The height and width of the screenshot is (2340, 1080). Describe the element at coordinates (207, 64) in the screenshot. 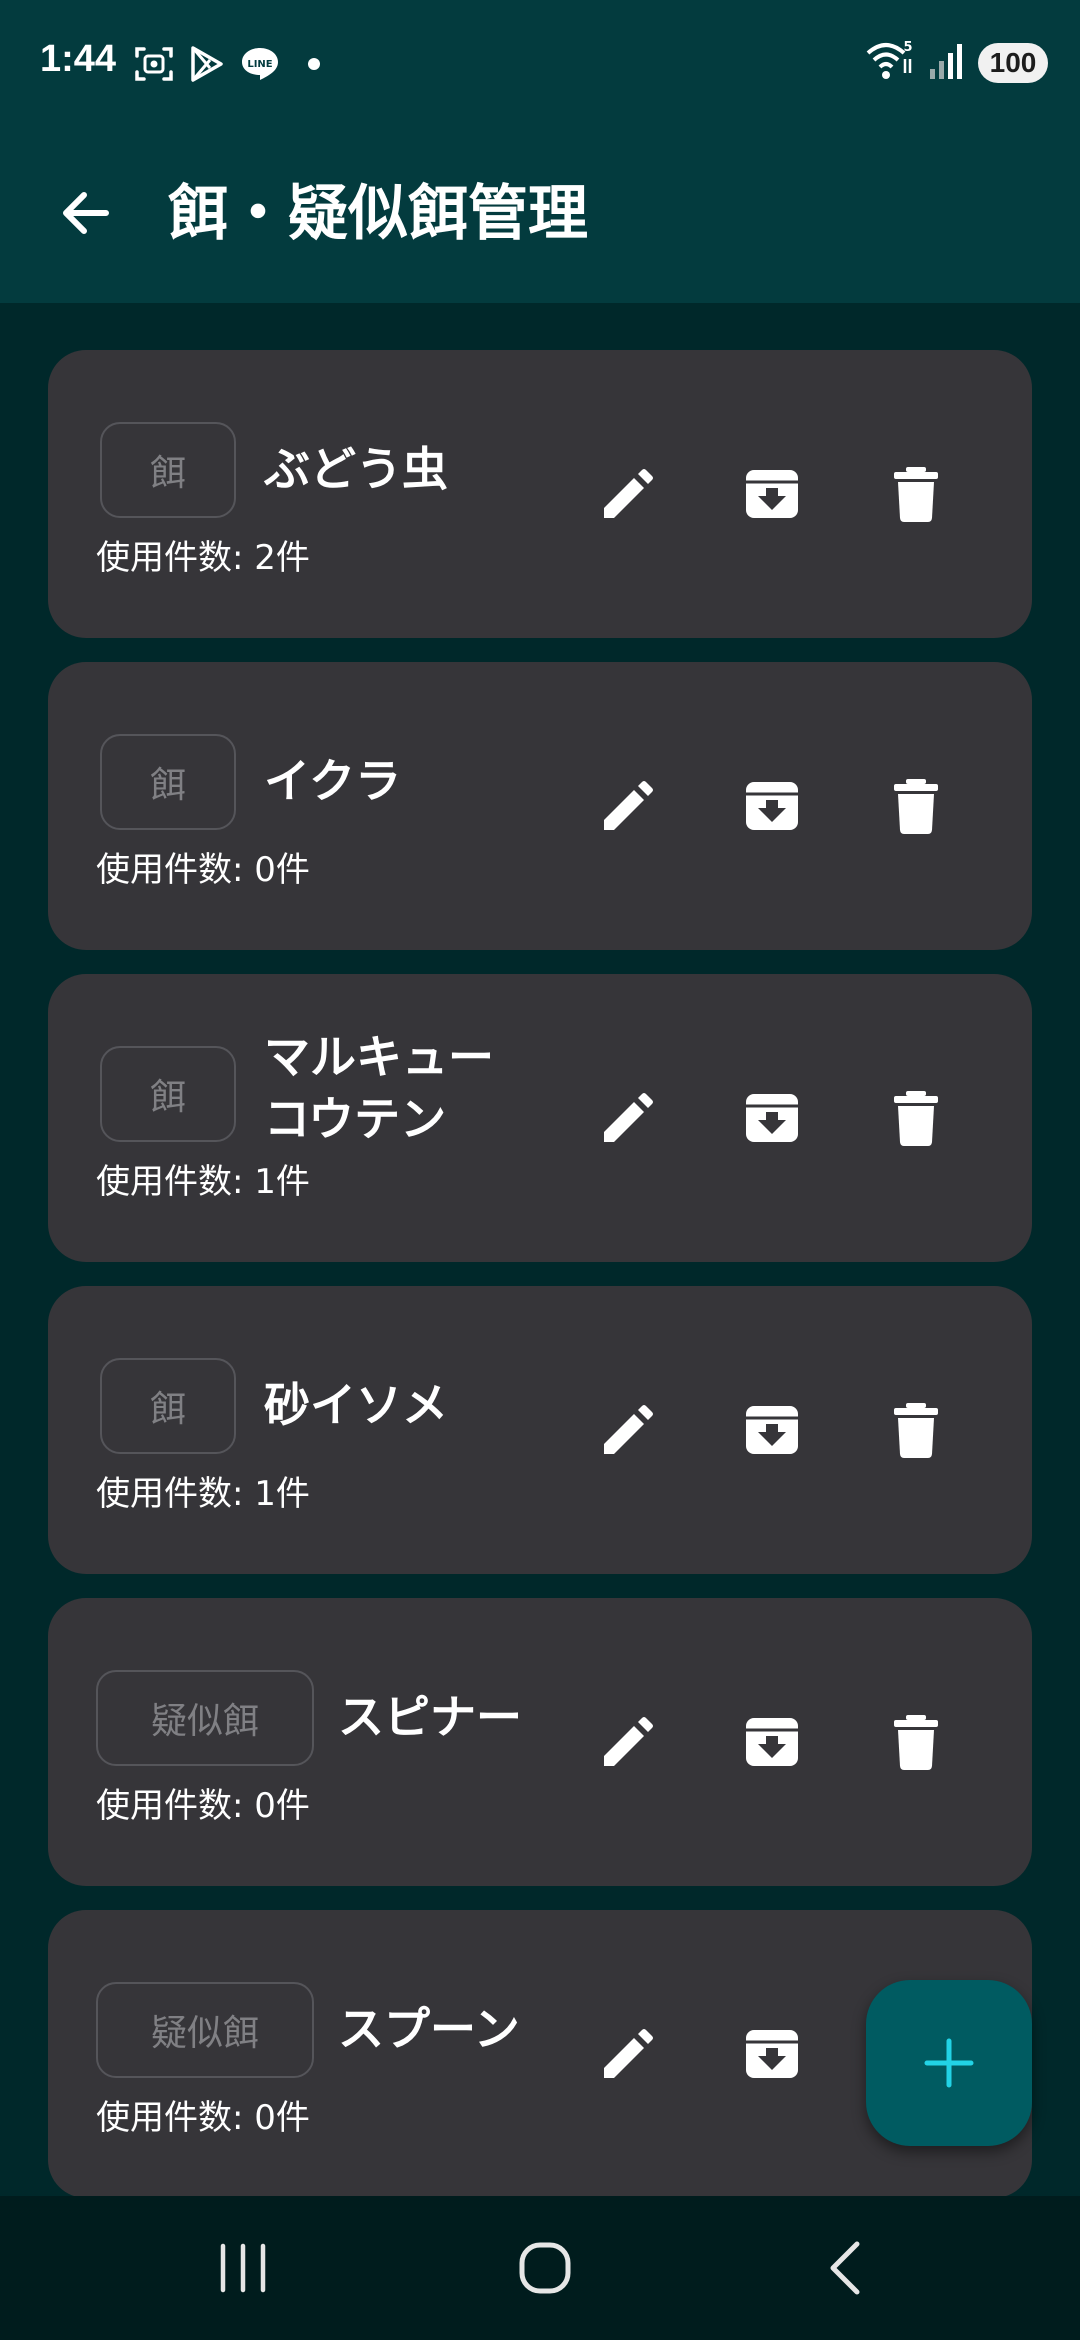

I see `play-store-icon` at that location.